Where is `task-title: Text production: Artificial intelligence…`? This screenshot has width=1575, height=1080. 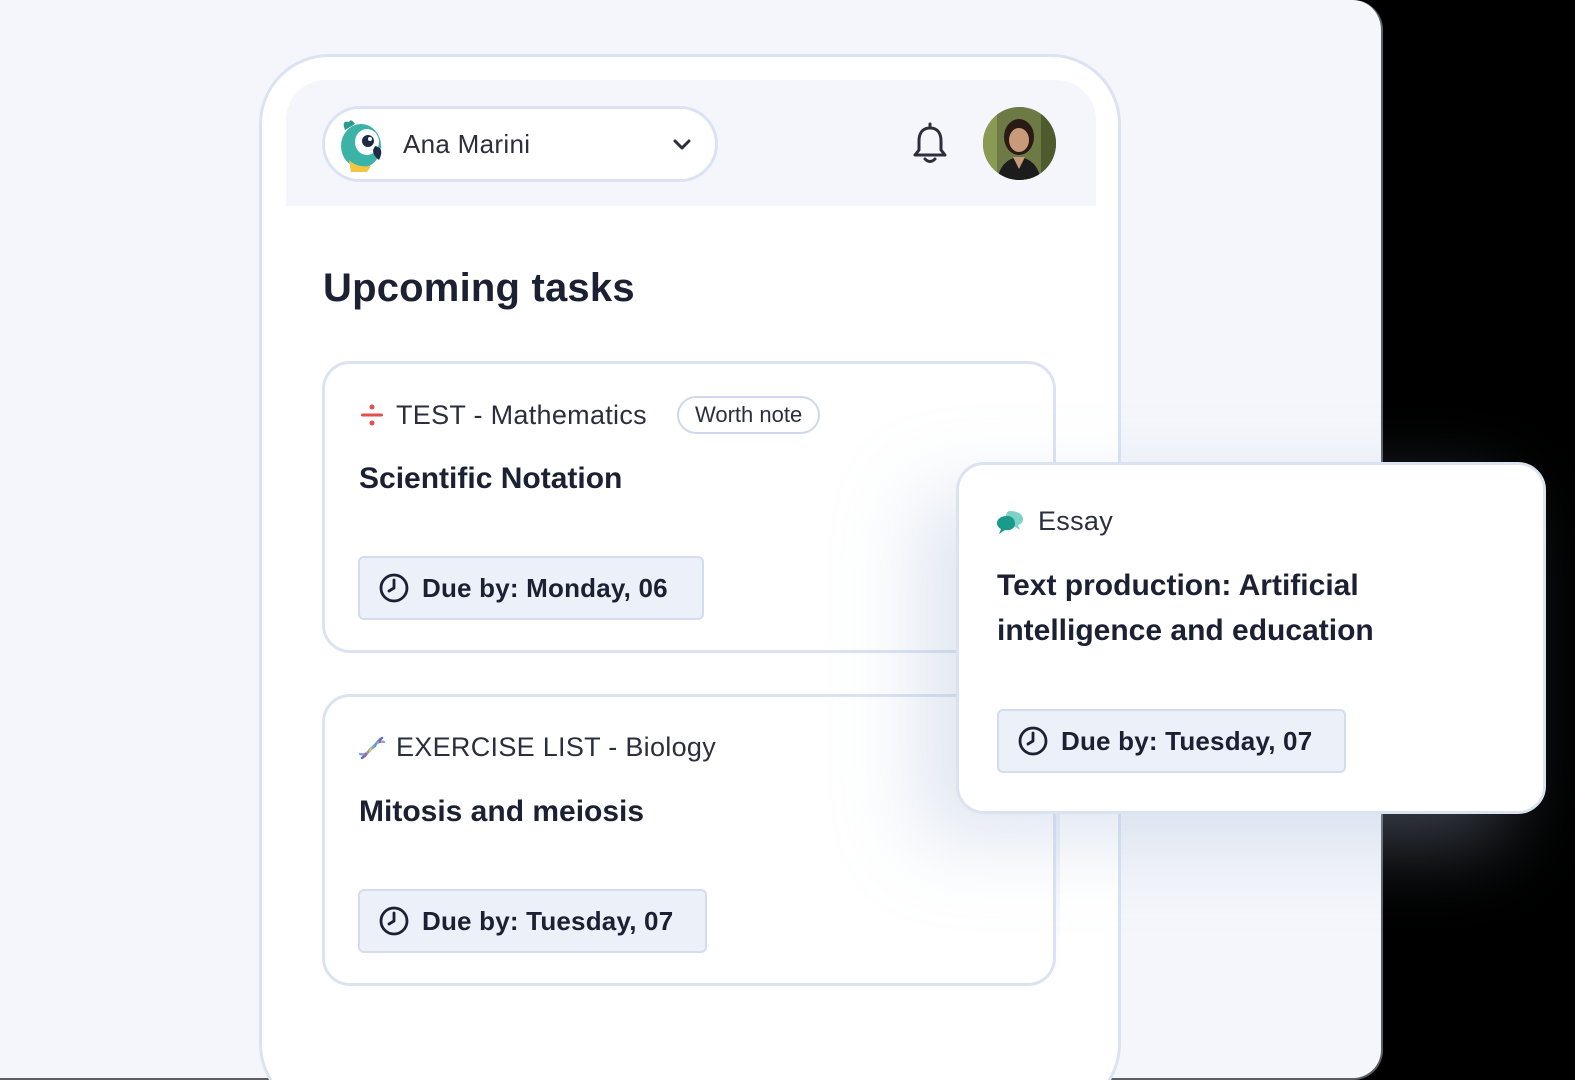 task-title: Text production: Artificial intelligence… is located at coordinates (1185, 608).